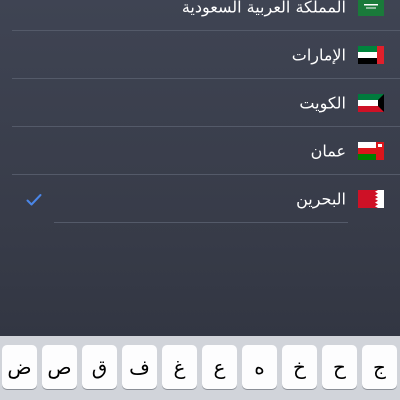  I want to click on country-row-kuwait: الكويت, so click(200, 103).